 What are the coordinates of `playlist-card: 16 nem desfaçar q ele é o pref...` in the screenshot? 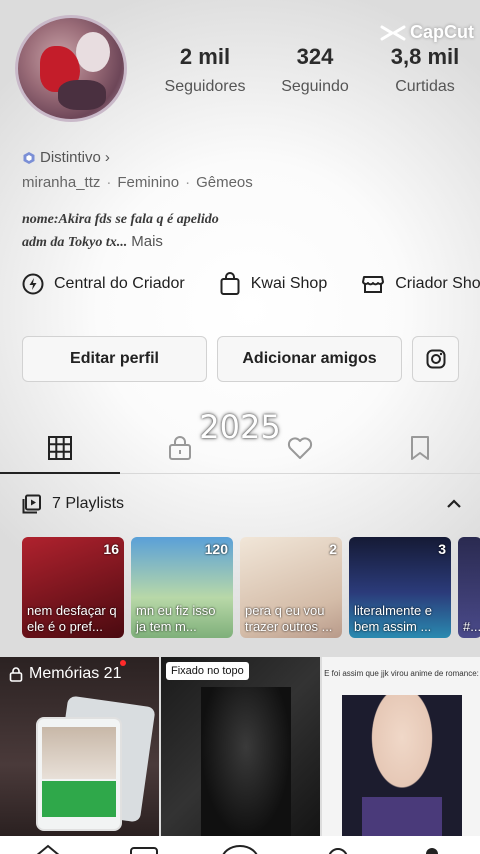 It's located at (73, 587).